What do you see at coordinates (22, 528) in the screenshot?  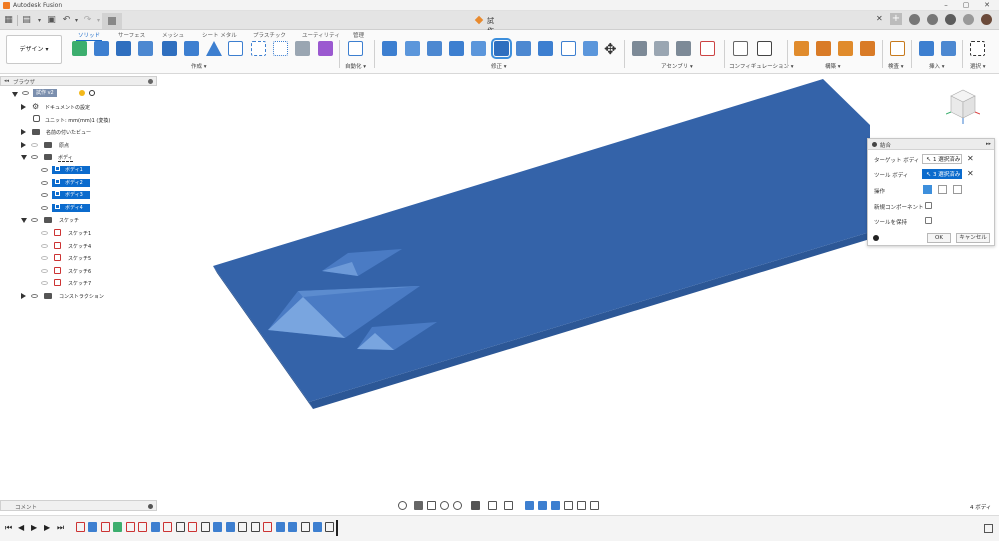 I see `step-back-icon: ◀` at bounding box center [22, 528].